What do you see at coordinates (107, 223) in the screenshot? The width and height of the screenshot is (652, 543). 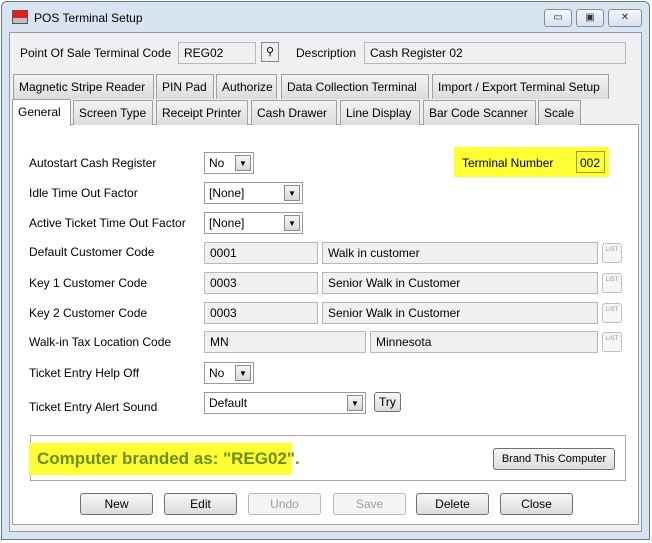 I see `active-ticket-label: Active Ticket Time Out Factor` at bounding box center [107, 223].